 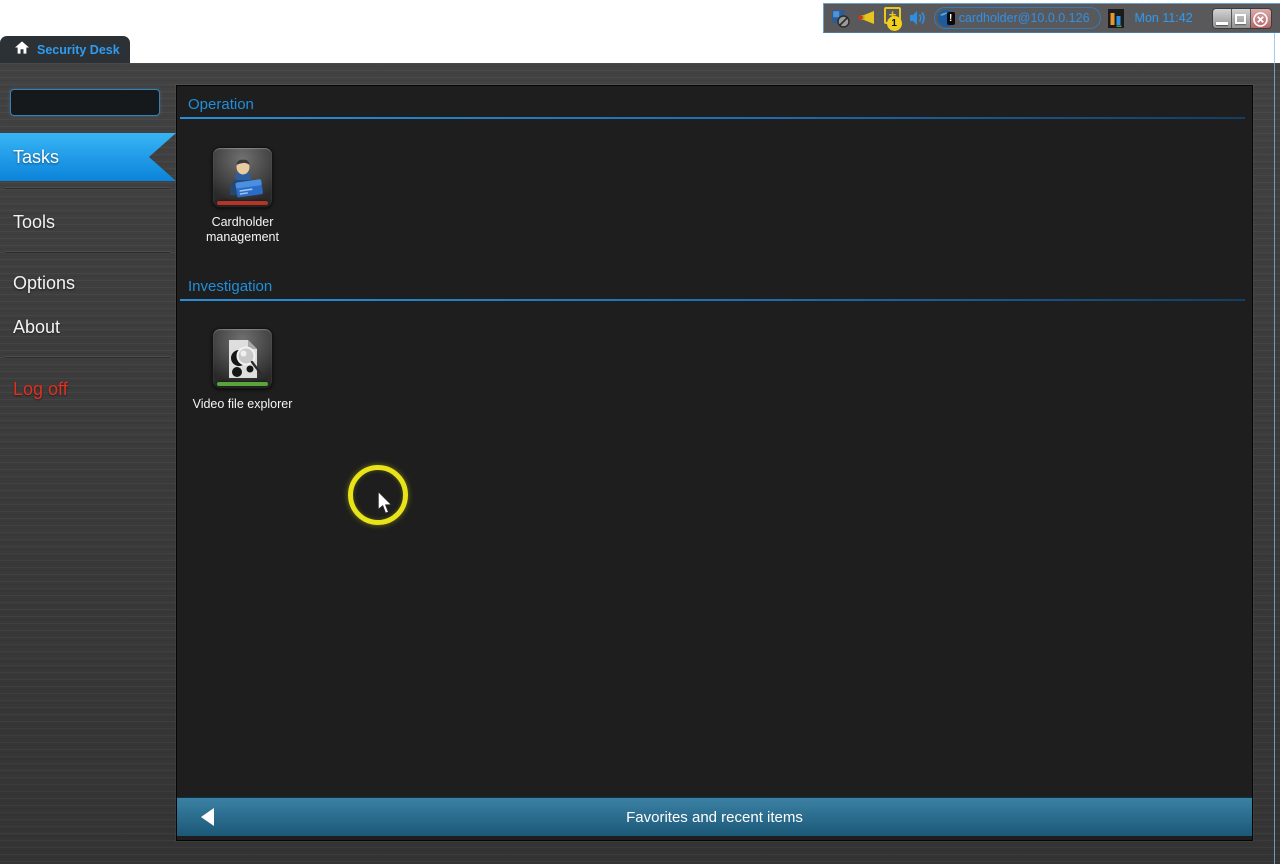 What do you see at coordinates (78, 49) in the screenshot?
I see `tab-label: Security Desk` at bounding box center [78, 49].